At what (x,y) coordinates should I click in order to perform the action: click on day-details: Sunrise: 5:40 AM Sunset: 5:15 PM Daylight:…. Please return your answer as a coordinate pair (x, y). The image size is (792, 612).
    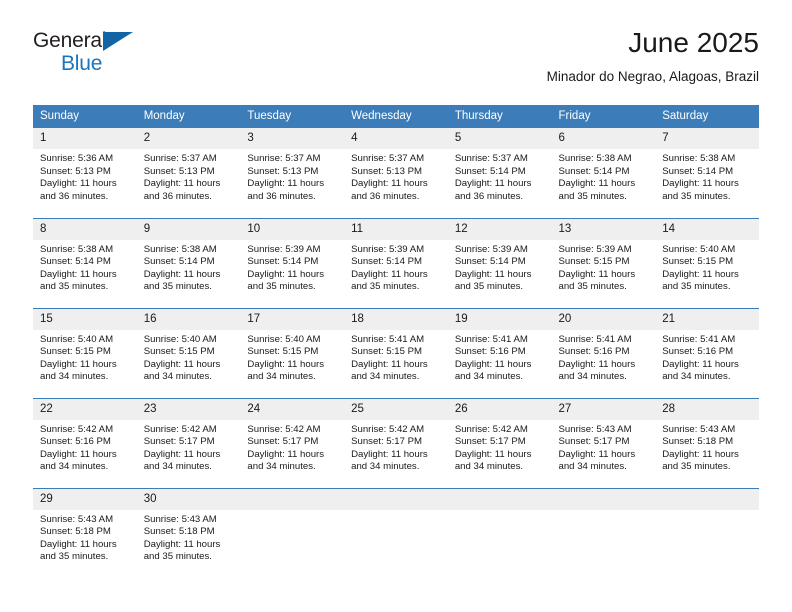
    Looking at the image, I should click on (707, 267).